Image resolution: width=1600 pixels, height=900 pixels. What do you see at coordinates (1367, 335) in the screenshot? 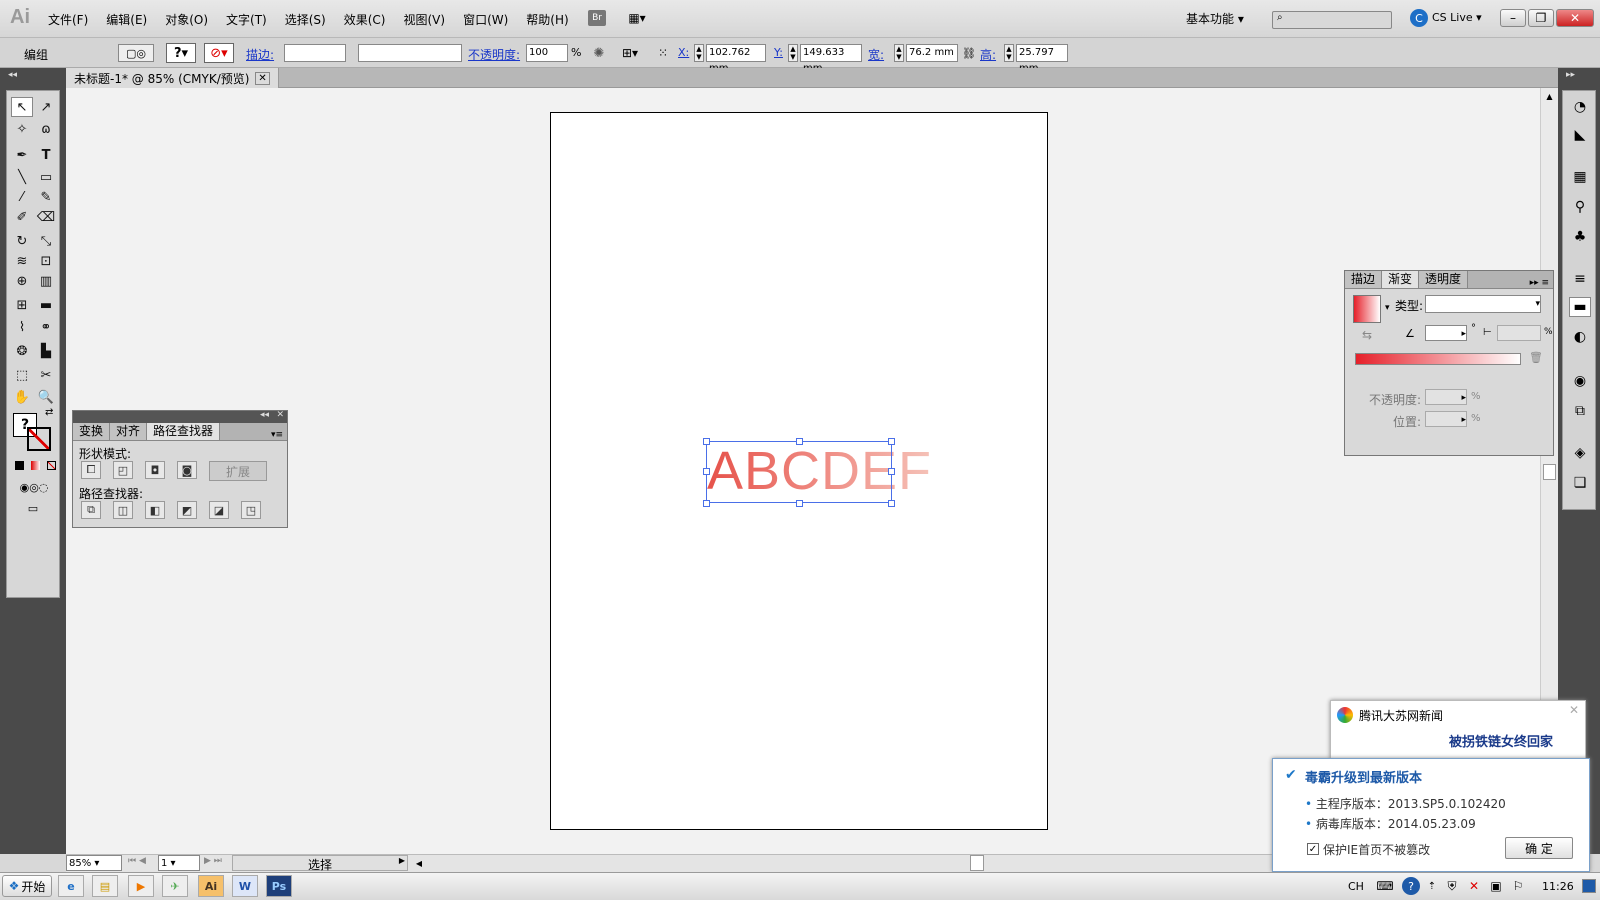
I see `reverse-gradient-icon: ⇆` at bounding box center [1367, 335].